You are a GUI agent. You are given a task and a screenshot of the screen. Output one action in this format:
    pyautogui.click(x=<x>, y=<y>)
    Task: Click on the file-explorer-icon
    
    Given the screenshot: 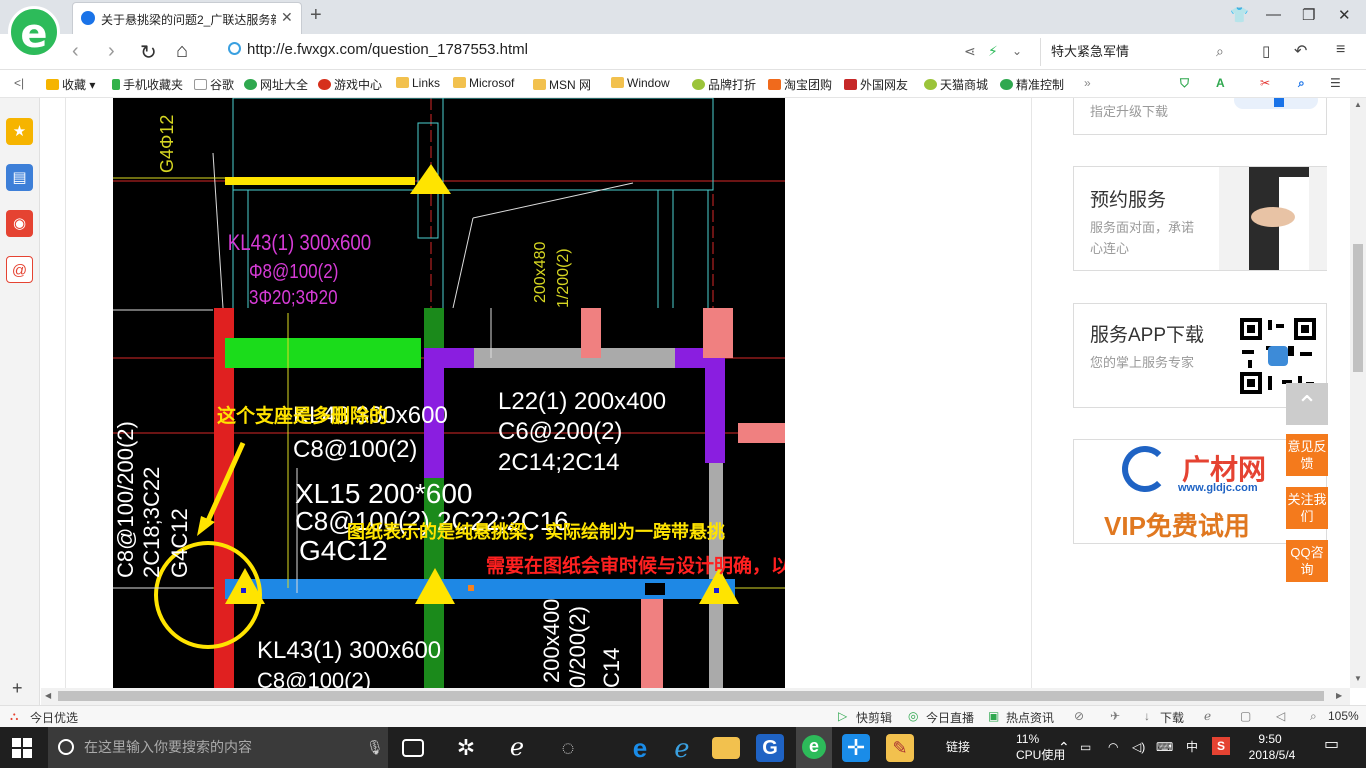 What is the action you would take?
    pyautogui.click(x=726, y=748)
    